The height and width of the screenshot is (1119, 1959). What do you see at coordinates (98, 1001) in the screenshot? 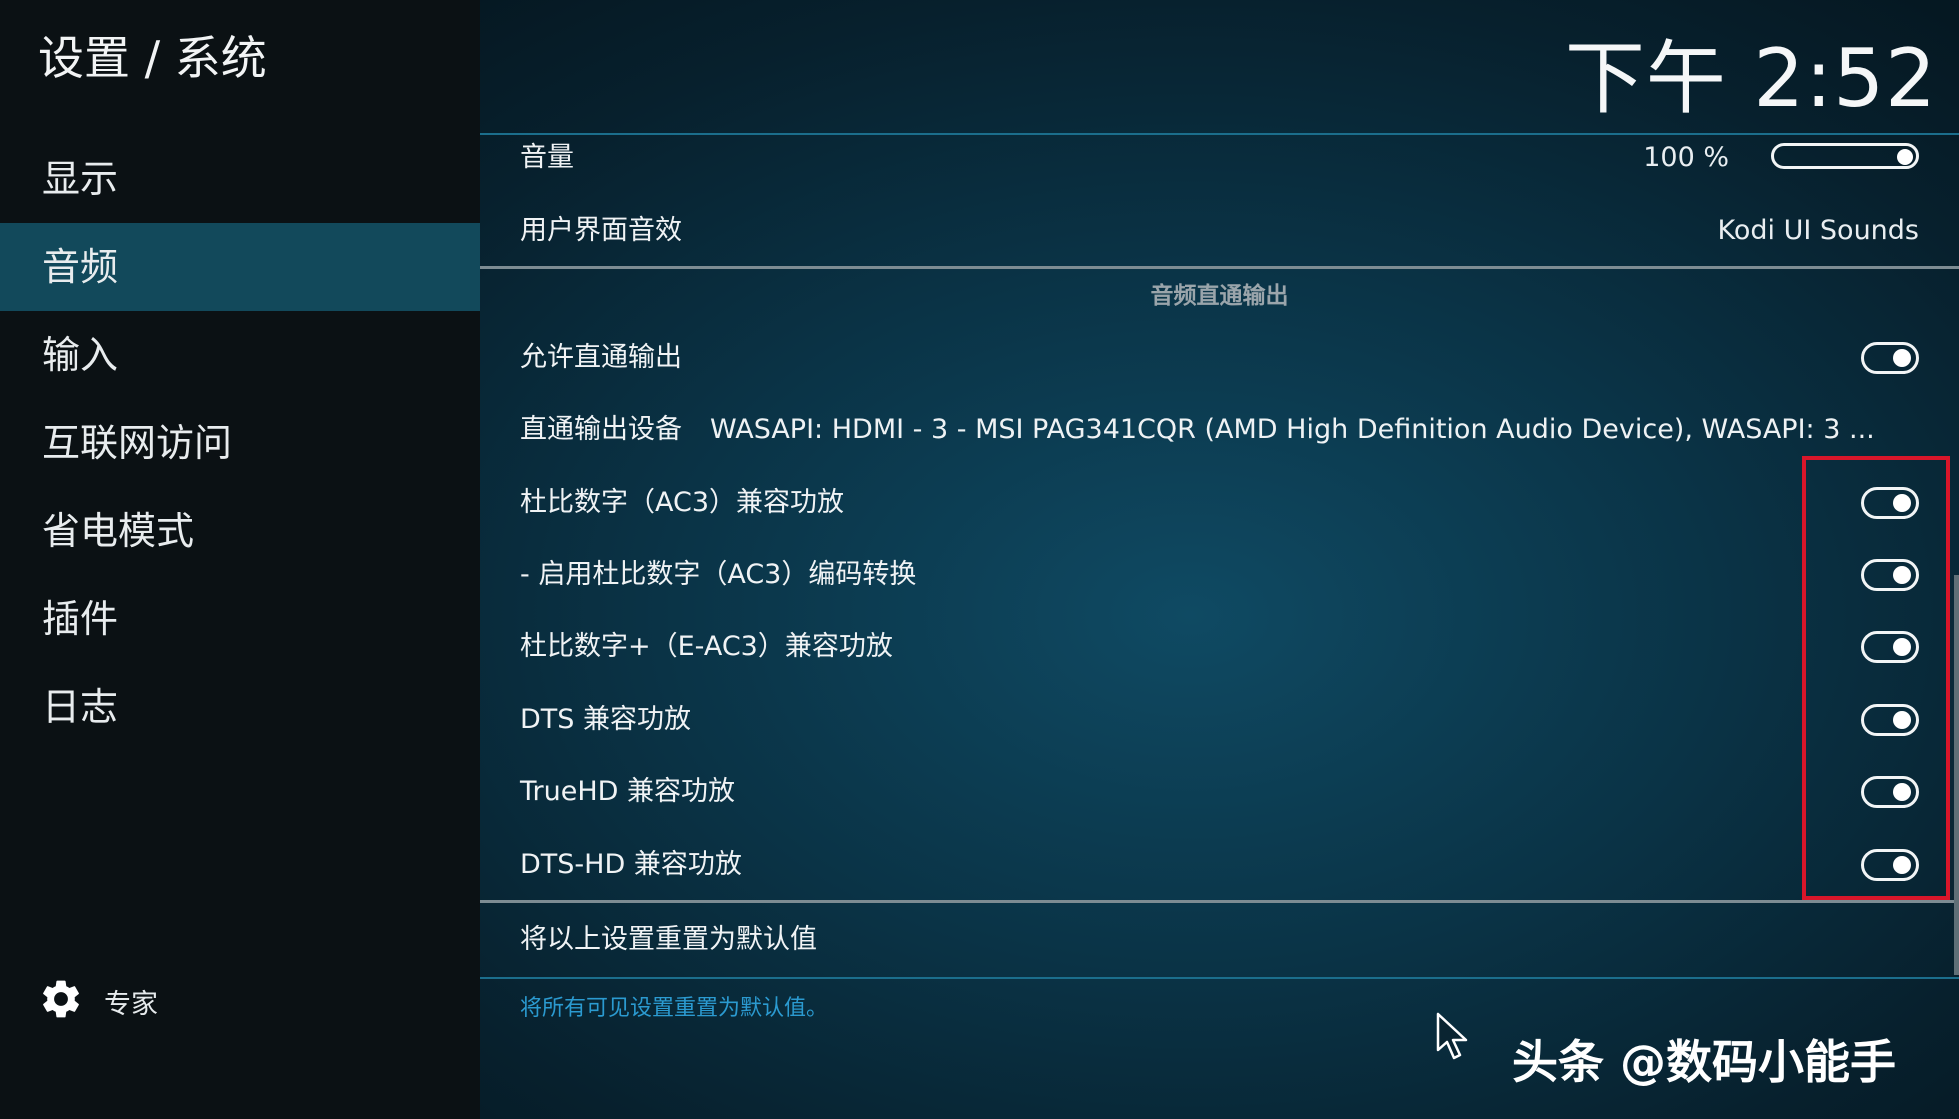
I see `expert-level-button: 专家` at bounding box center [98, 1001].